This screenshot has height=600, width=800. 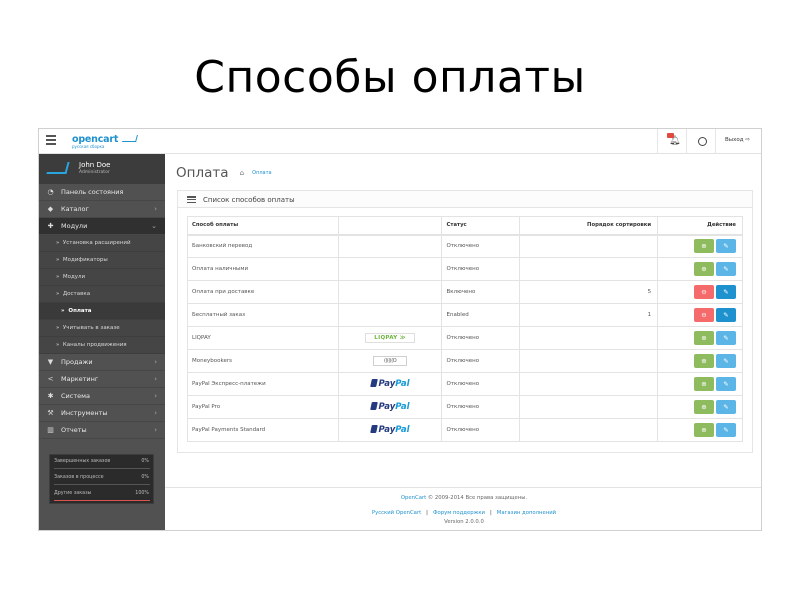 I want to click on payment-logo-cell, so click(x=390, y=315).